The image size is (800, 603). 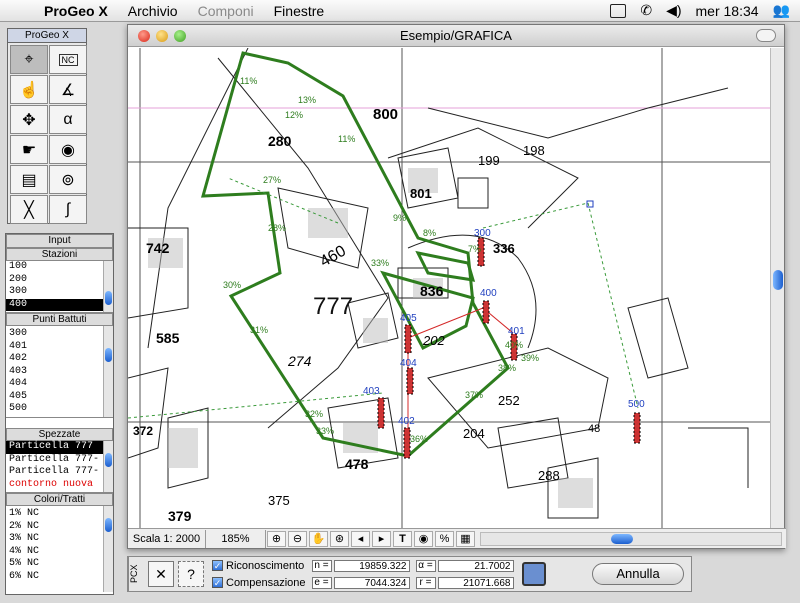 I want to click on compensazione-checkbox: ✓ Compensazione, so click(x=259, y=583).